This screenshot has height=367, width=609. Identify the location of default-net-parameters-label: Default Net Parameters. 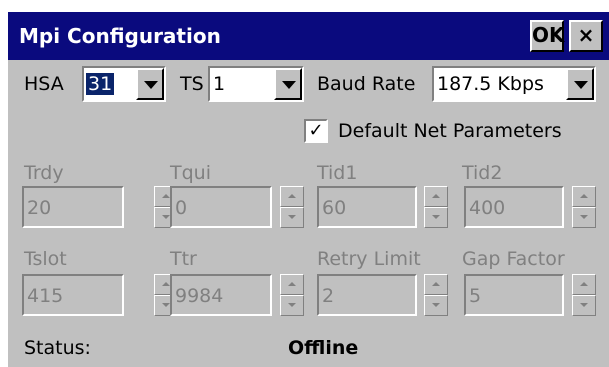
(450, 131).